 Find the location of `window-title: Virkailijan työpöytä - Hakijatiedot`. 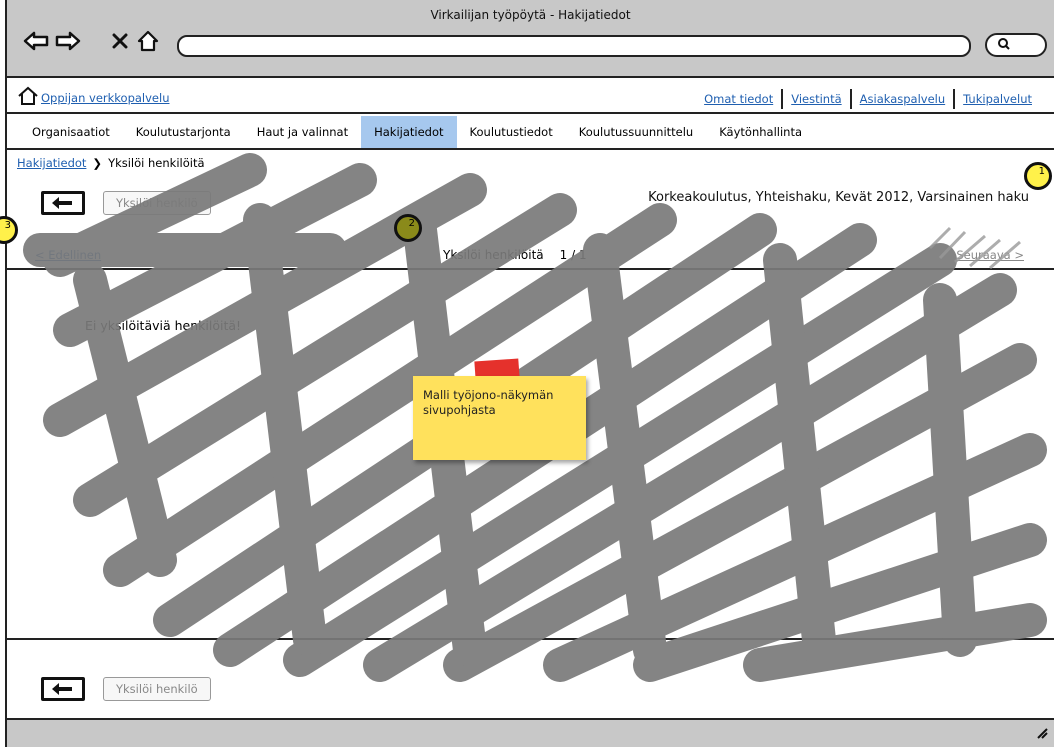

window-title: Virkailijan työpöytä - Hakijatiedot is located at coordinates (530, 15).